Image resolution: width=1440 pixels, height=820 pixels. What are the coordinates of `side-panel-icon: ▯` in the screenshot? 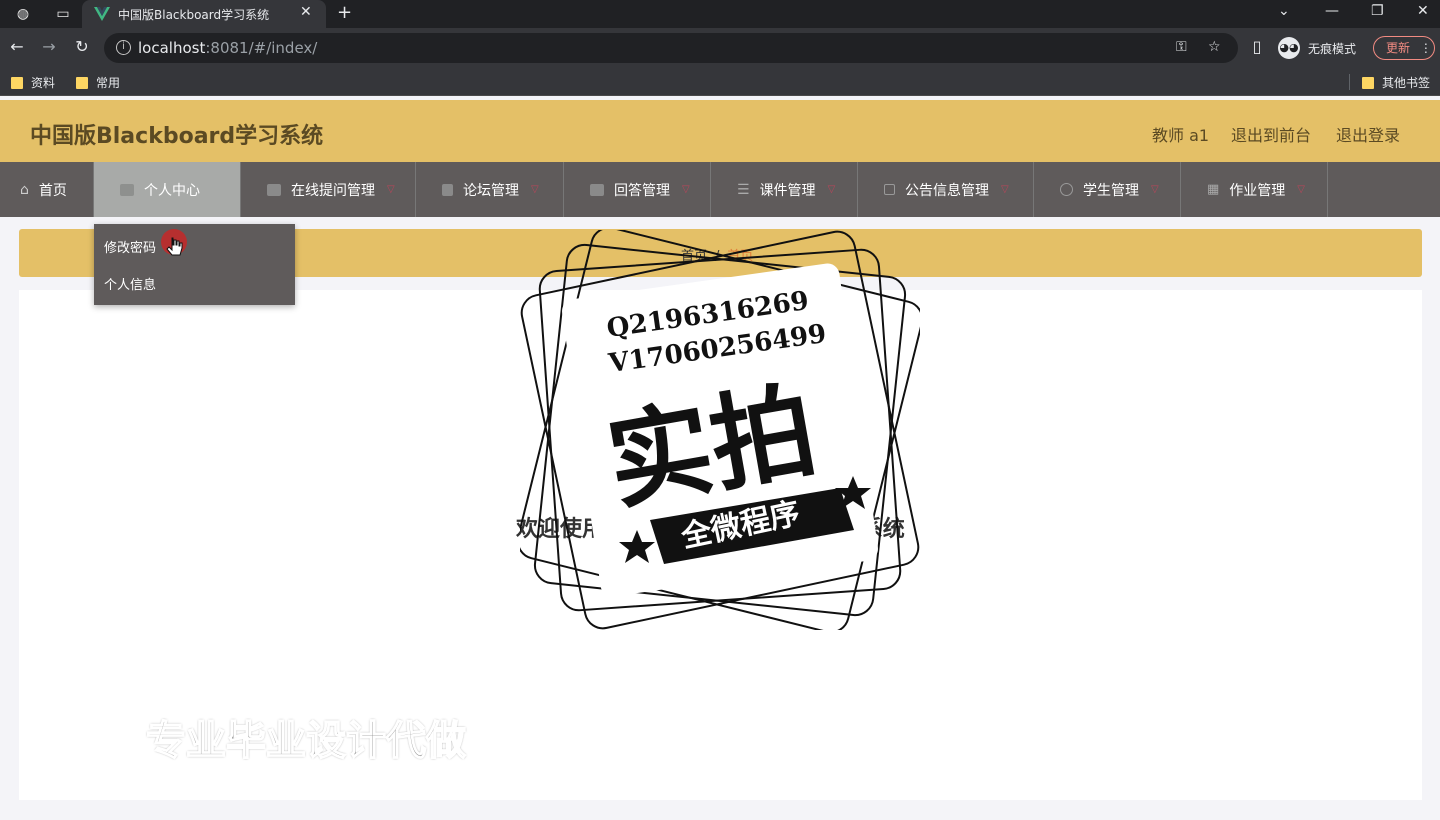 It's located at (1257, 46).